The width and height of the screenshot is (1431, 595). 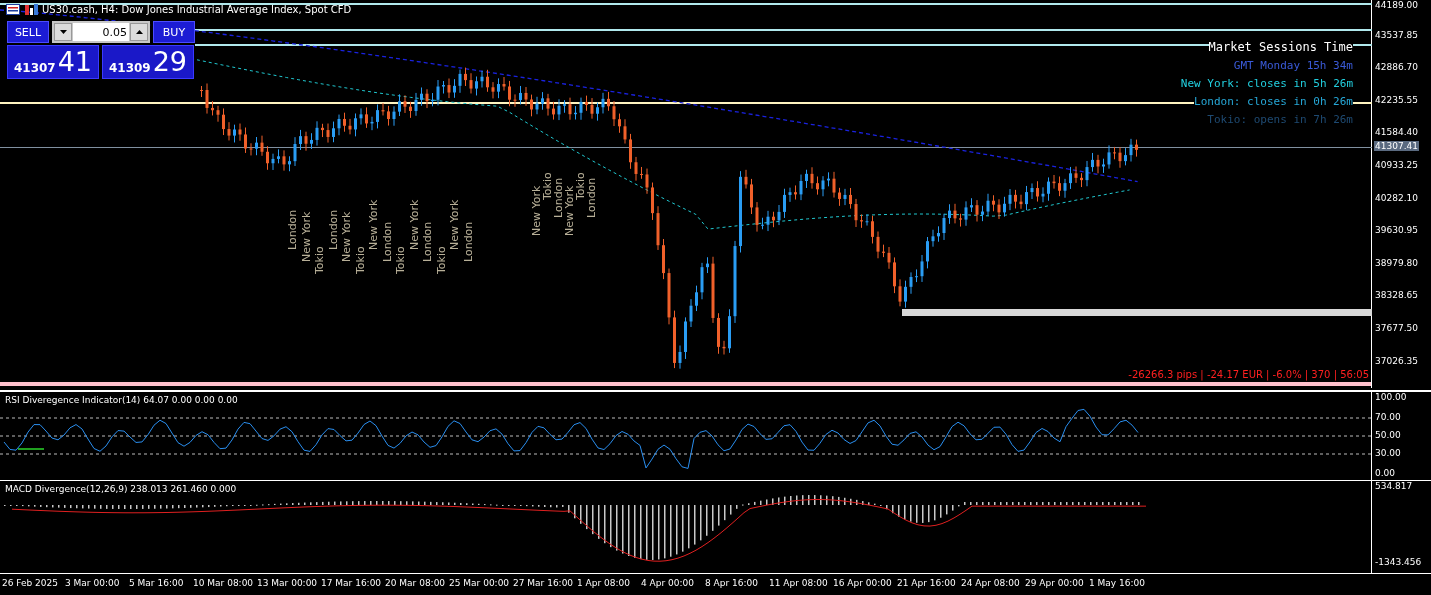 What do you see at coordinates (287, 583) in the screenshot?
I see `time-label: 13 Mar 00:00` at bounding box center [287, 583].